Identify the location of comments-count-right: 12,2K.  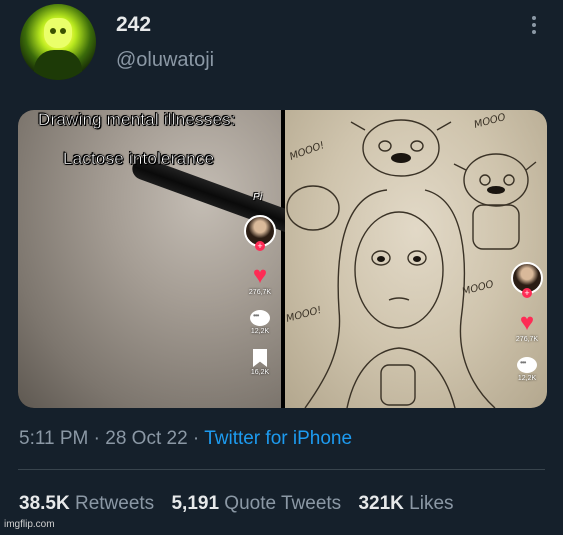
(527, 378).